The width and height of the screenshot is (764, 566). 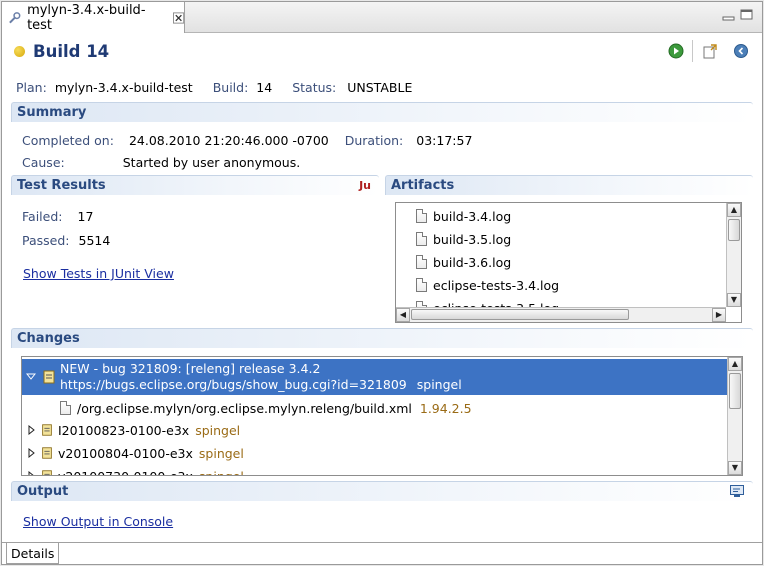 I want to click on change-label: v20100804-0100-e3x, so click(x=125, y=453).